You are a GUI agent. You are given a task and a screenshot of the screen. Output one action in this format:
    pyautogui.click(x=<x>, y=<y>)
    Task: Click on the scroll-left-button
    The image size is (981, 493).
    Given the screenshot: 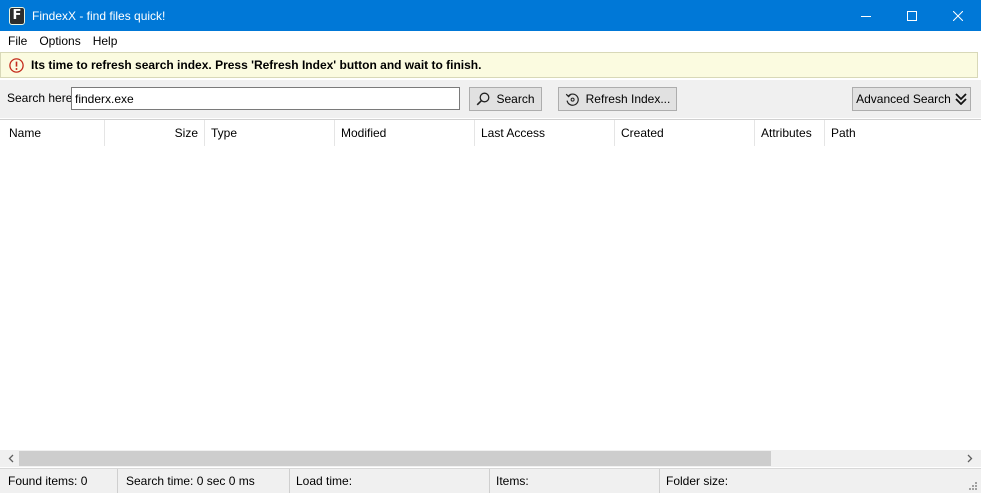 What is the action you would take?
    pyautogui.click(x=10, y=458)
    